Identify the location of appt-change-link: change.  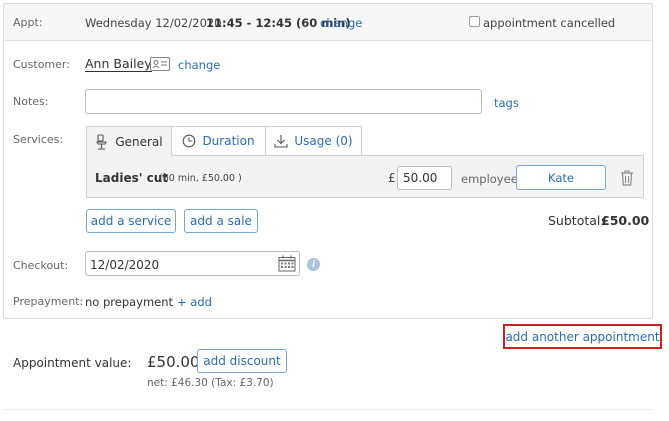
(341, 23).